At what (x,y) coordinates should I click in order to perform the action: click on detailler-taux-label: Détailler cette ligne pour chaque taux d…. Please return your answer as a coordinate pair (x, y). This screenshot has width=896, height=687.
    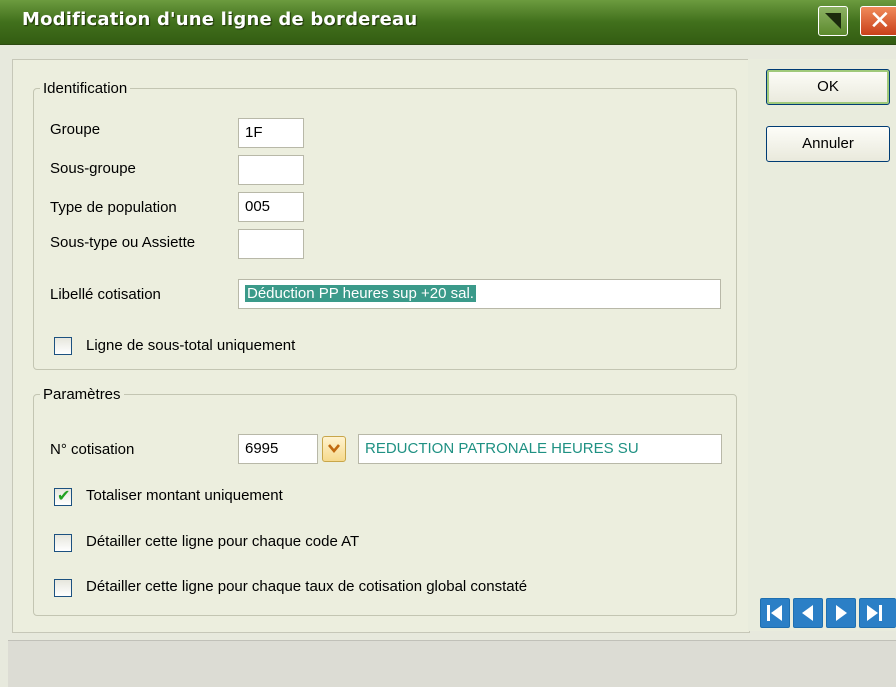
    Looking at the image, I should click on (306, 586).